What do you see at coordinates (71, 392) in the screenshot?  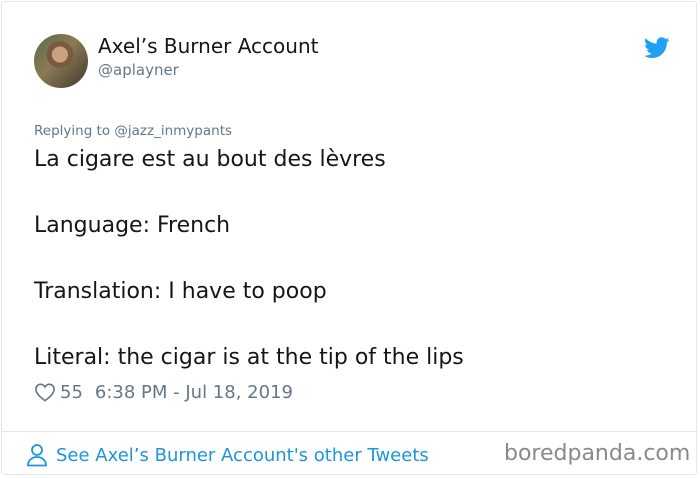 I see `like-count: 55` at bounding box center [71, 392].